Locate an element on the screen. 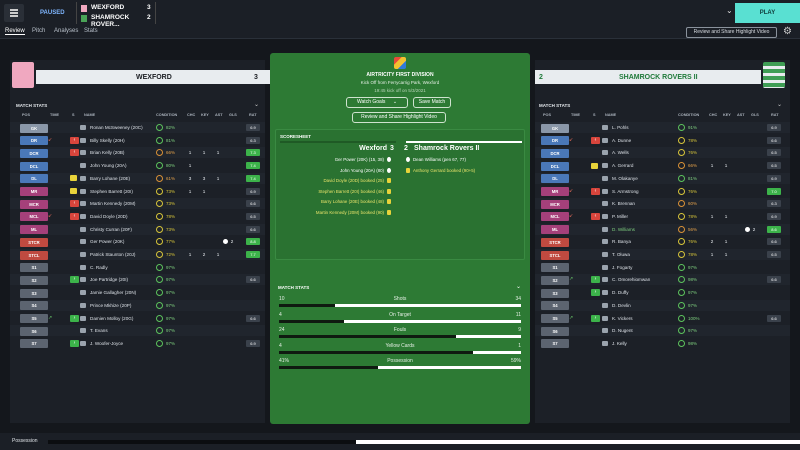  table-row: STCR Ger Power (20K) 77% 2 8.8 is located at coordinates (137, 241).